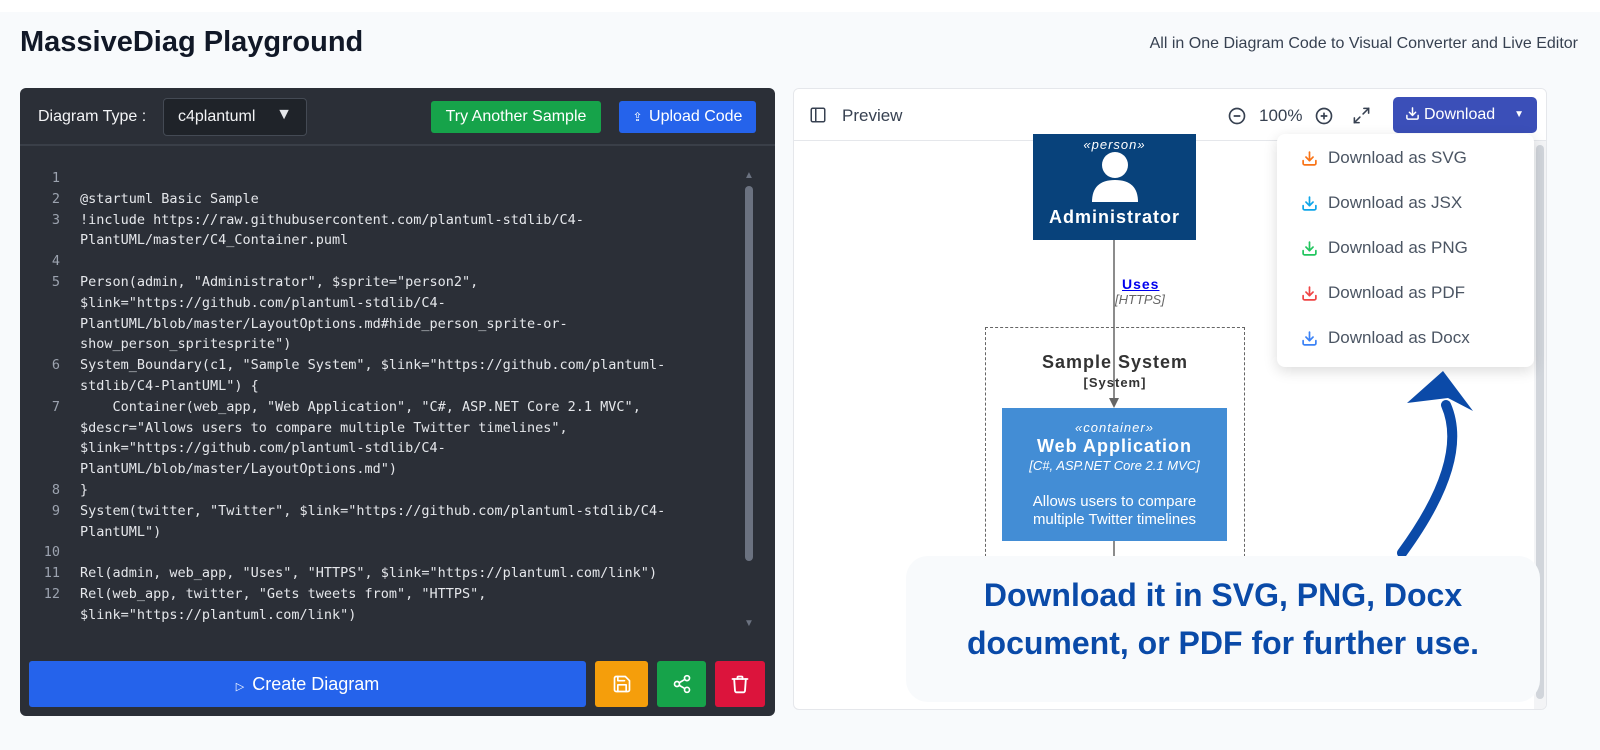 The width and height of the screenshot is (1600, 750). Describe the element at coordinates (1140, 284) in the screenshot. I see `relationship-label: Uses` at that location.